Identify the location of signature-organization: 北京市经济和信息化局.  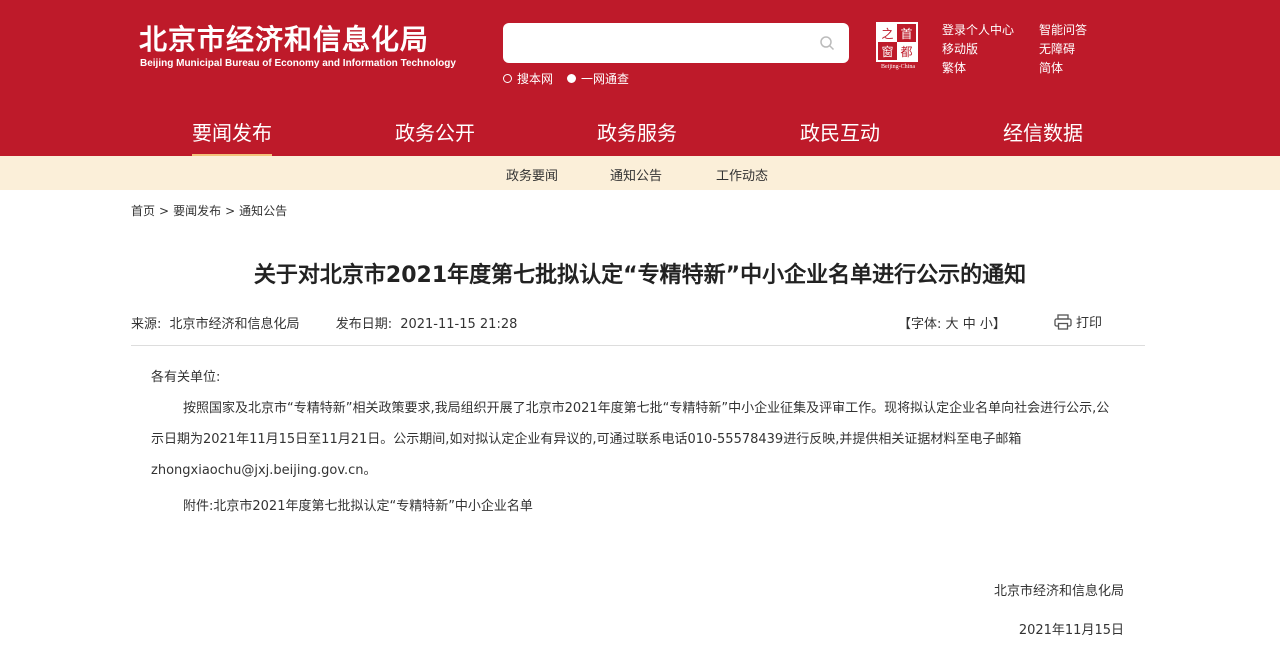
(1058, 591).